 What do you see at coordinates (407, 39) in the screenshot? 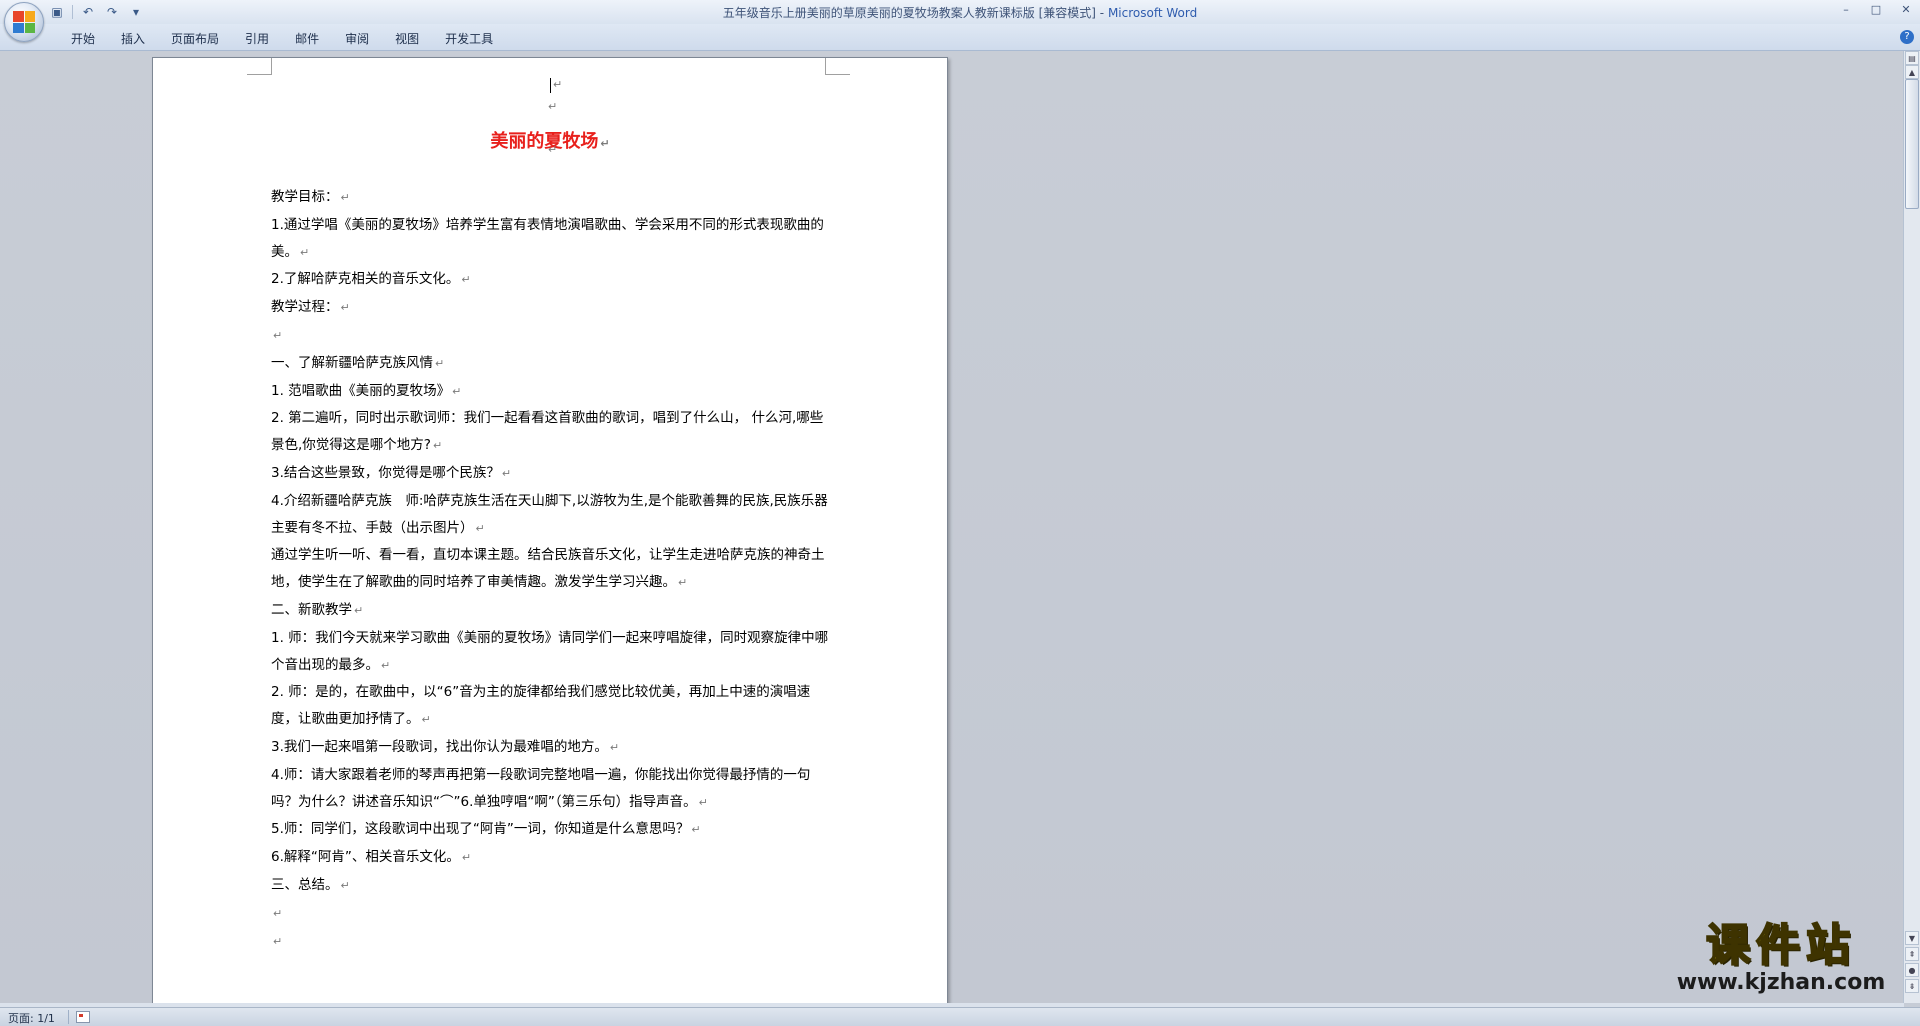
I see `tab-6: 视图` at bounding box center [407, 39].